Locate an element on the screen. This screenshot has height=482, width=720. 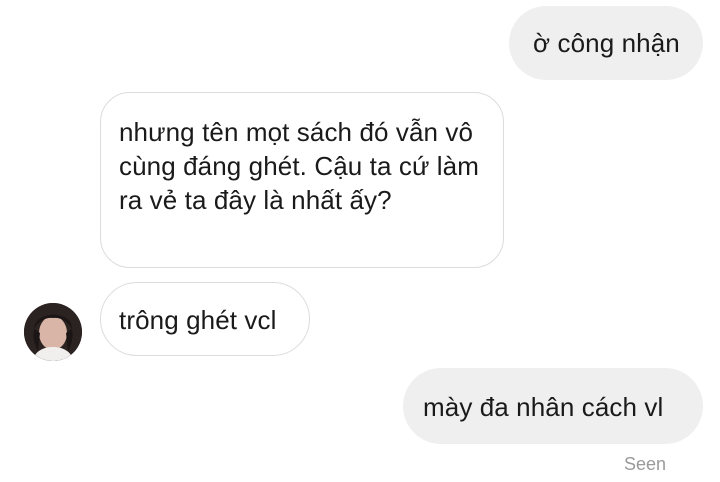
contact-avatar is located at coordinates (53, 332).